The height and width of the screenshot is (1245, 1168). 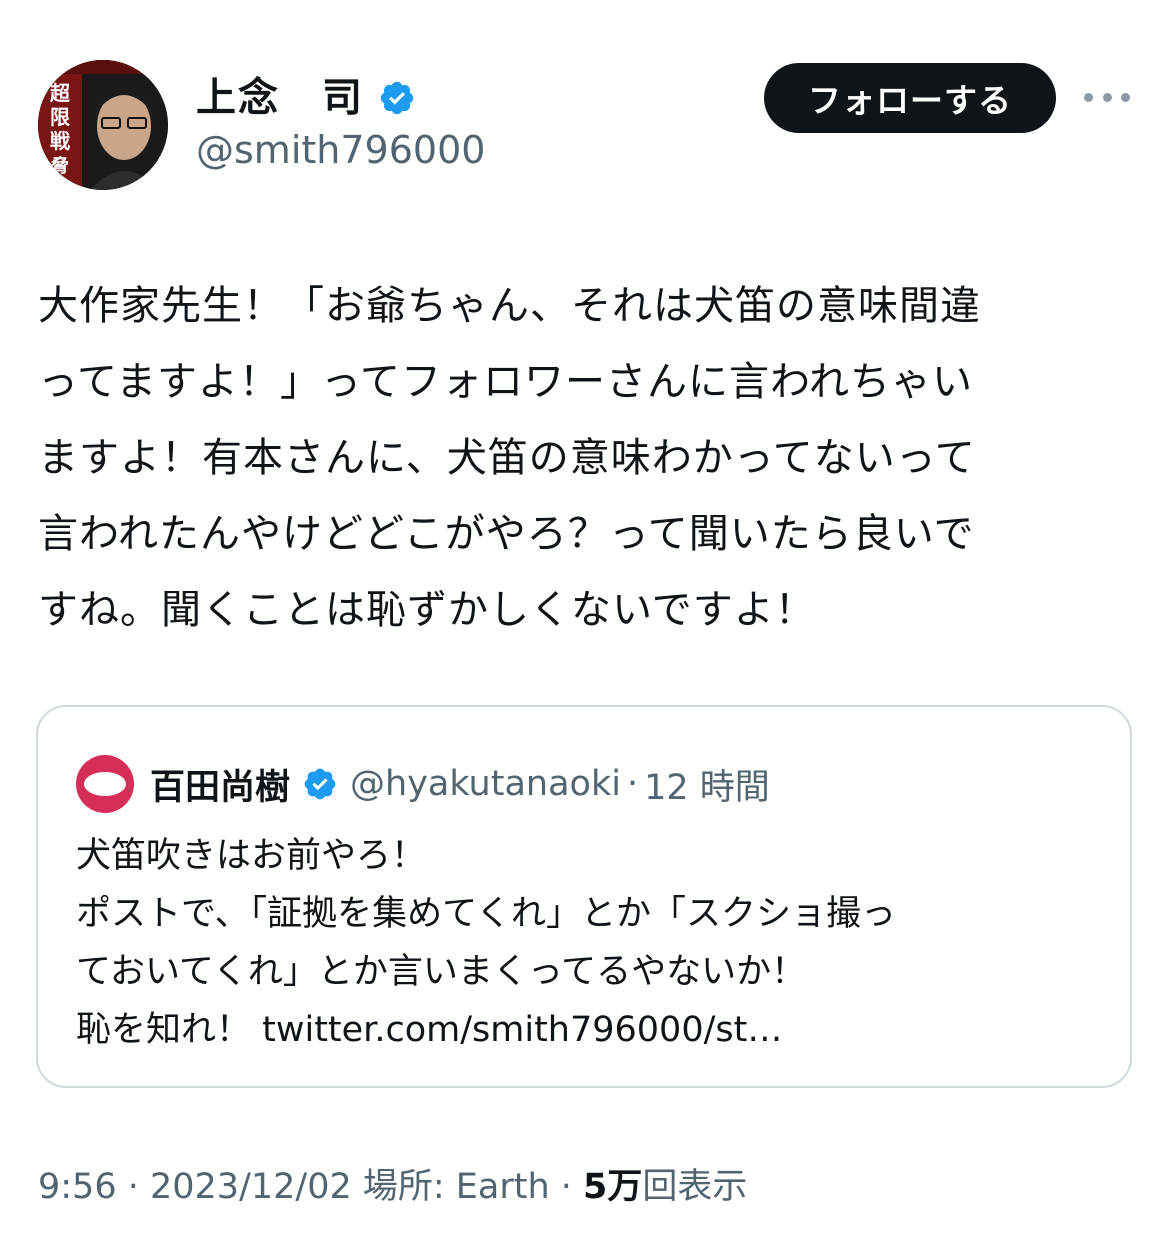 I want to click on svg-text: 超, so click(x=60, y=93).